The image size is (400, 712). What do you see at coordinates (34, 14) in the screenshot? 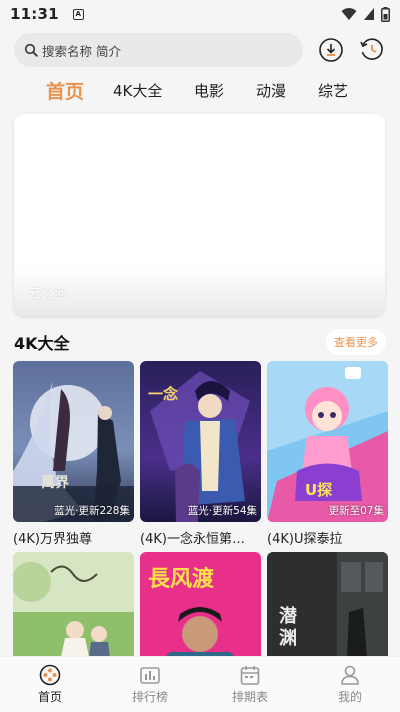
I see `status-time: 11:31` at bounding box center [34, 14].